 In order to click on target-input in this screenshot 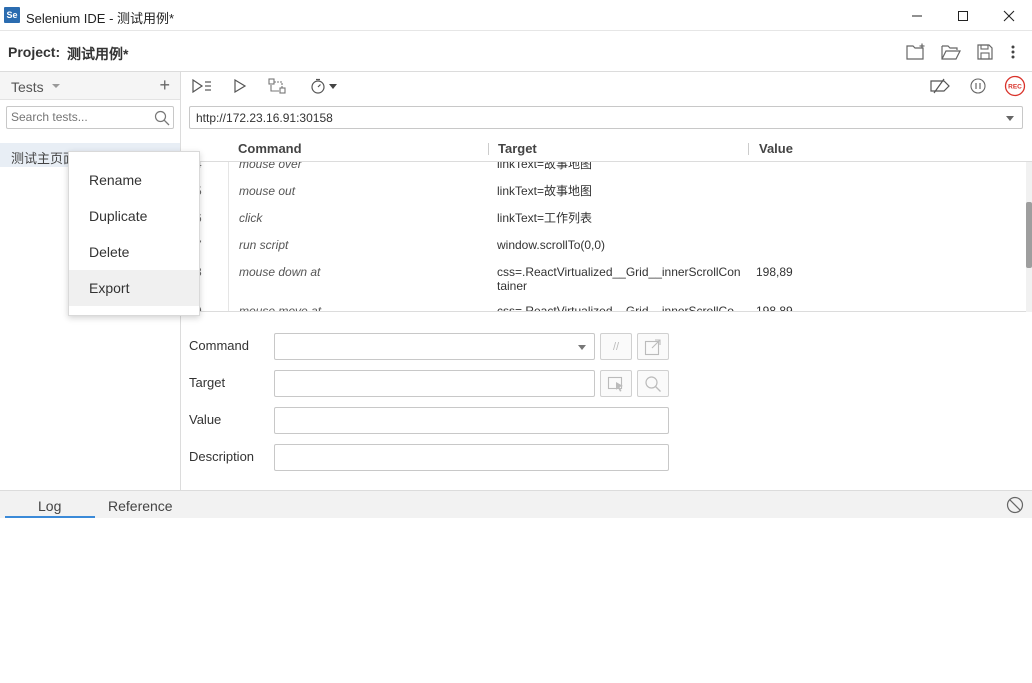, I will do `click(434, 383)`.